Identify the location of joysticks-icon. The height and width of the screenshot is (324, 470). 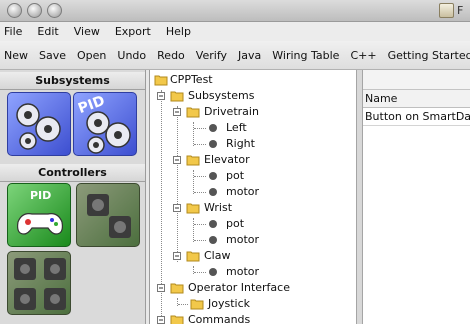
(39, 283).